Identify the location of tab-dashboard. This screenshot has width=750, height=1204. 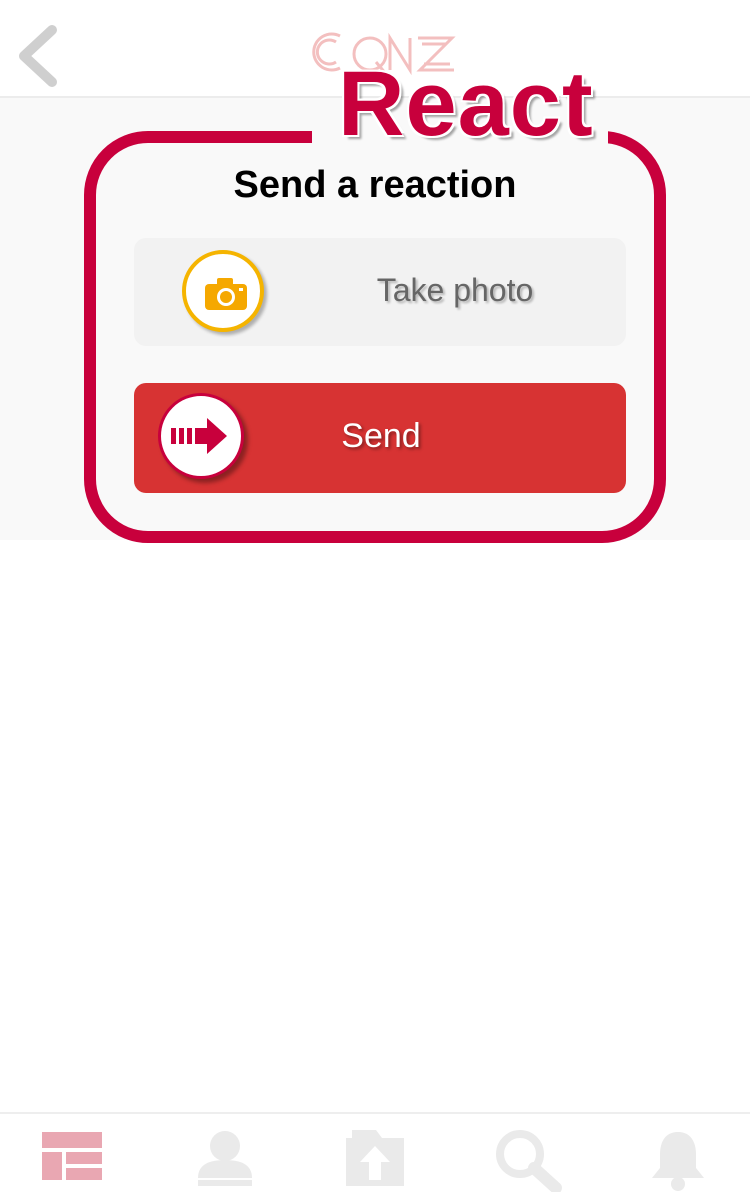
(75, 1160).